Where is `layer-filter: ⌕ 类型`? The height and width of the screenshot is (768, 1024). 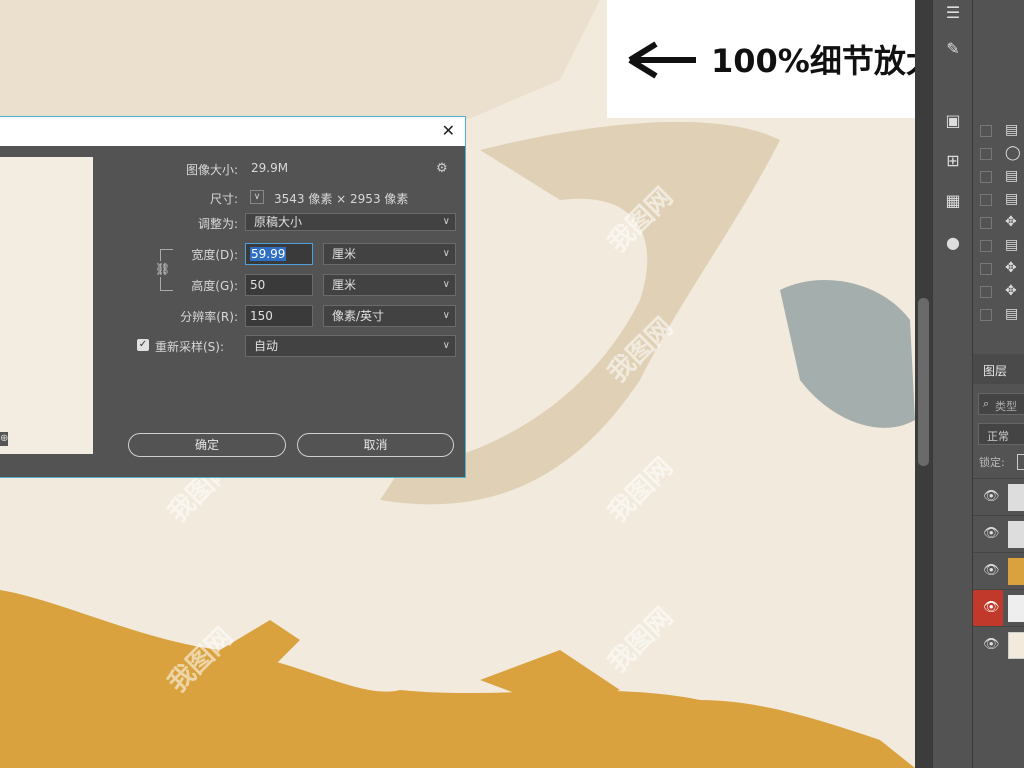
layer-filter: ⌕ 类型 is located at coordinates (1001, 404).